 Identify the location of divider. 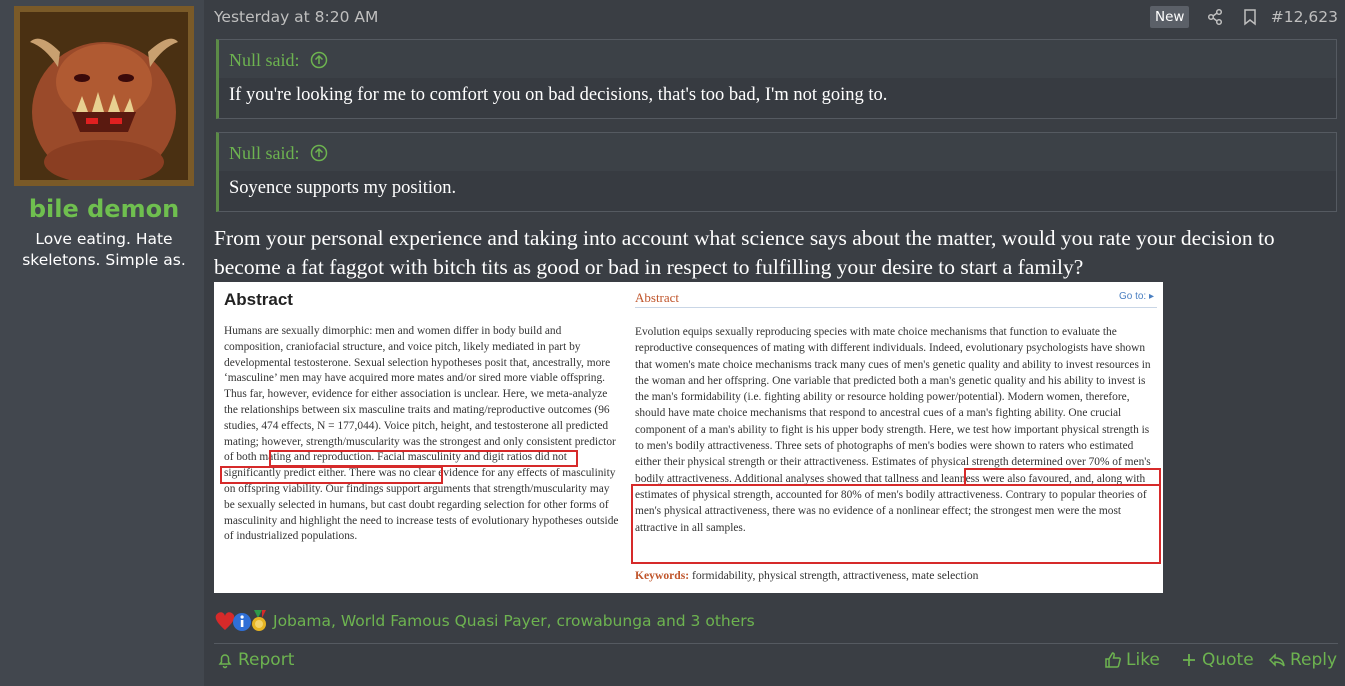
(776, 643).